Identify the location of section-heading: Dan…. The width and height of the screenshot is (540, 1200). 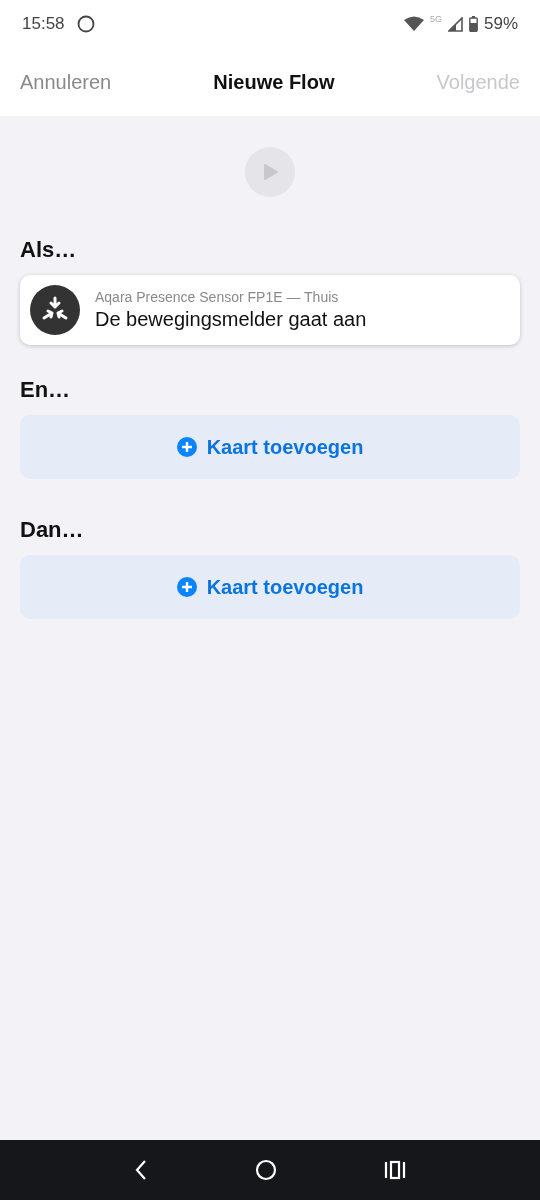
(52, 530).